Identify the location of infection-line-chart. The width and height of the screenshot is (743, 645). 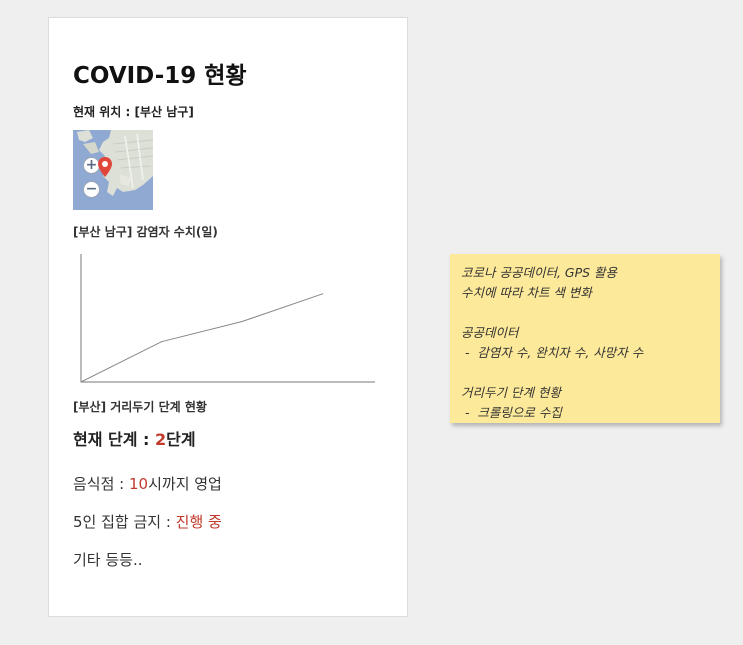
(227, 318).